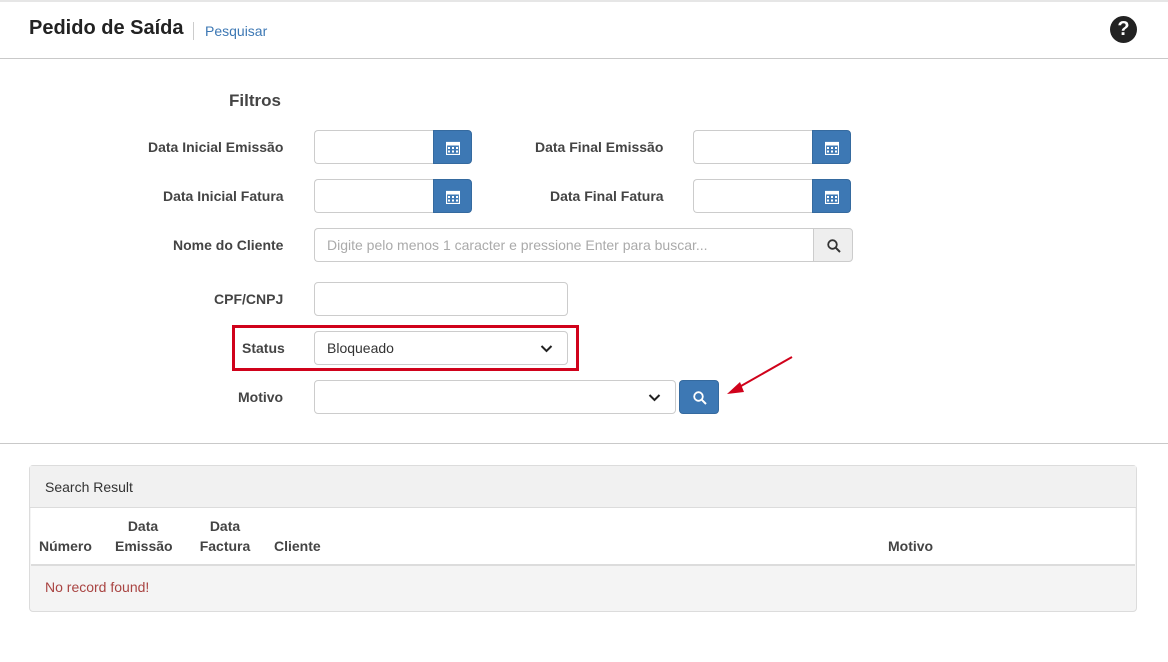 The image size is (1168, 662). Describe the element at coordinates (89, 487) in the screenshot. I see `panel-title: Search Result` at that location.